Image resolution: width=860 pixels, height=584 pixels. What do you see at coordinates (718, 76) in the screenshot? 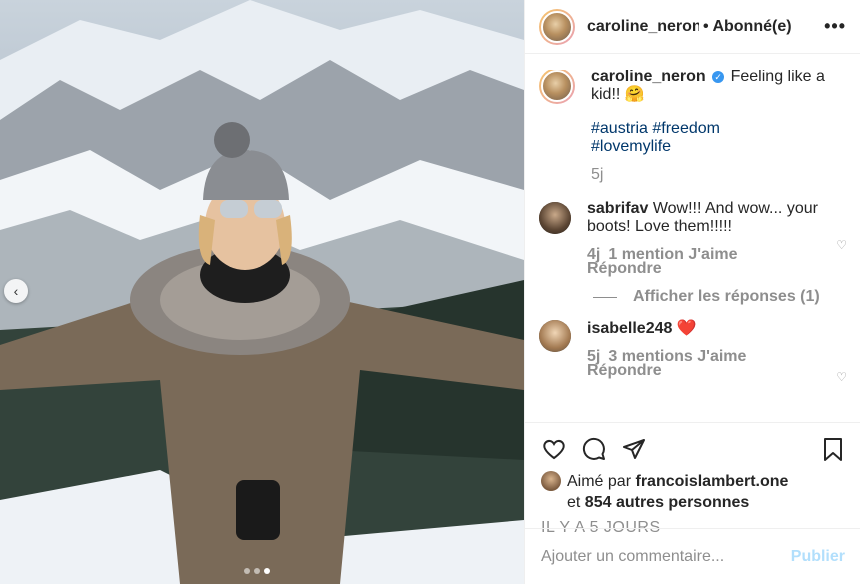
I see `verified-icon: ✓` at bounding box center [718, 76].